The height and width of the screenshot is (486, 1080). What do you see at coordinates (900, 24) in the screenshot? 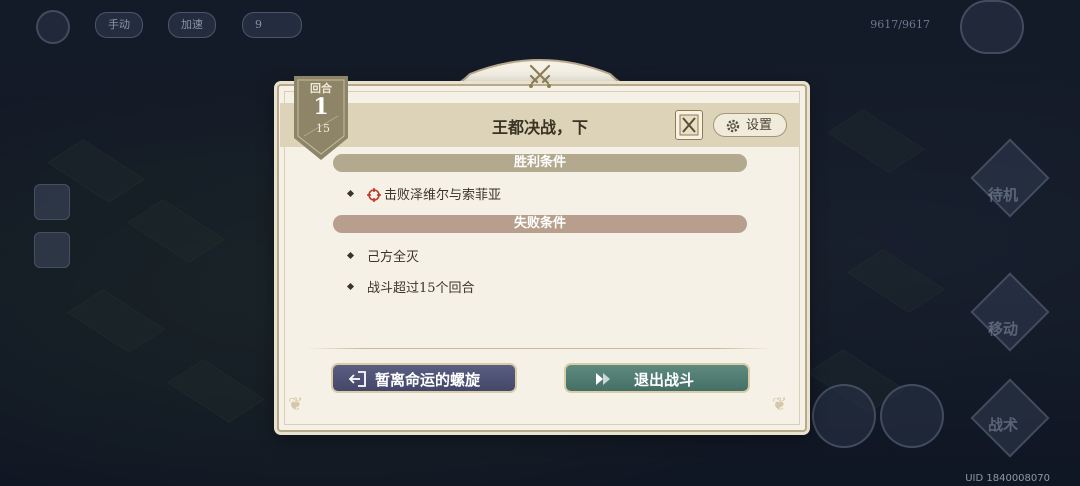
I see `player-hp: 9617/9617` at bounding box center [900, 24].